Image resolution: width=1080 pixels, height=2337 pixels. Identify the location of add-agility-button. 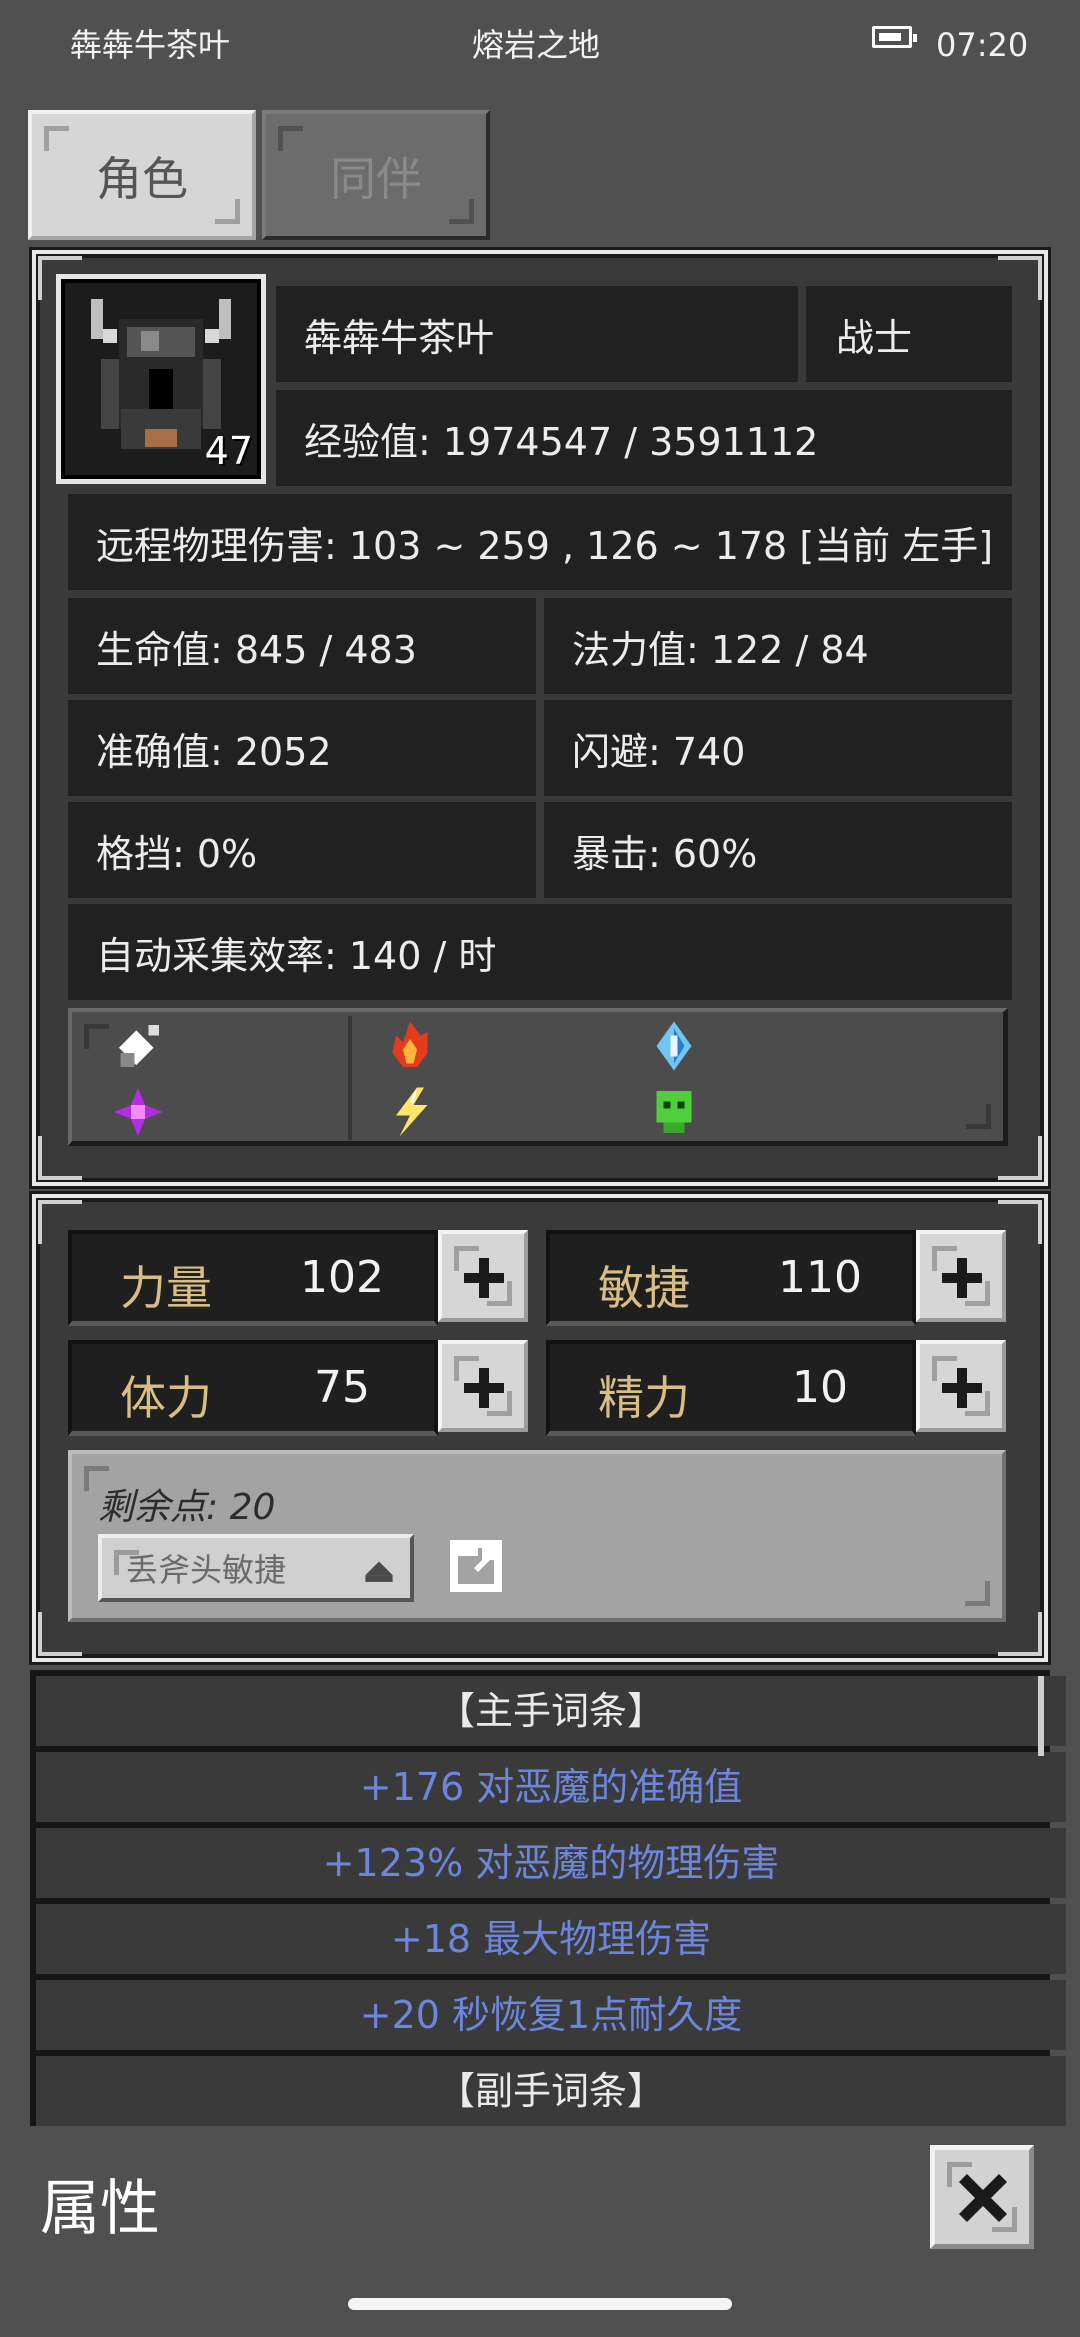
(961, 1276).